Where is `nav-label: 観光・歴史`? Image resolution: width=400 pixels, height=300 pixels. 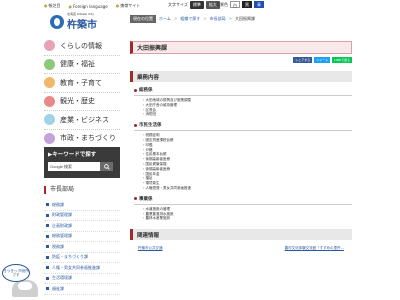
nav-label: 観光・歴史 is located at coordinates (77, 101).